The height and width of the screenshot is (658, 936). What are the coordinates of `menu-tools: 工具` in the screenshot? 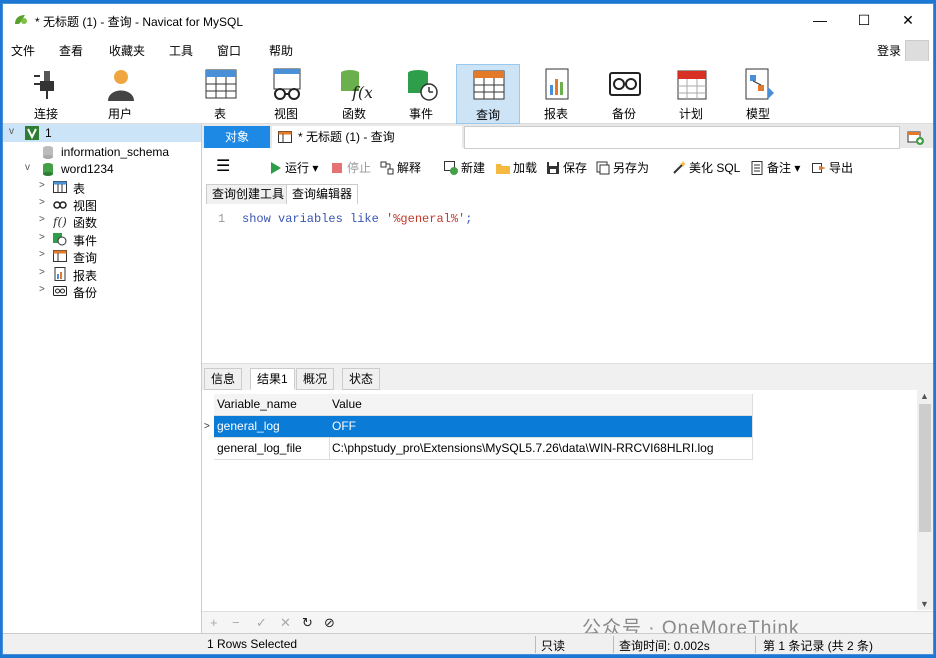 It's located at (181, 50).